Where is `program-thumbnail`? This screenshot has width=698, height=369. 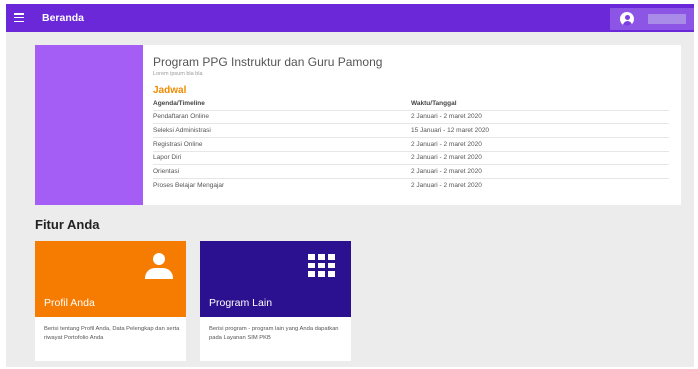
program-thumbnail is located at coordinates (89, 125).